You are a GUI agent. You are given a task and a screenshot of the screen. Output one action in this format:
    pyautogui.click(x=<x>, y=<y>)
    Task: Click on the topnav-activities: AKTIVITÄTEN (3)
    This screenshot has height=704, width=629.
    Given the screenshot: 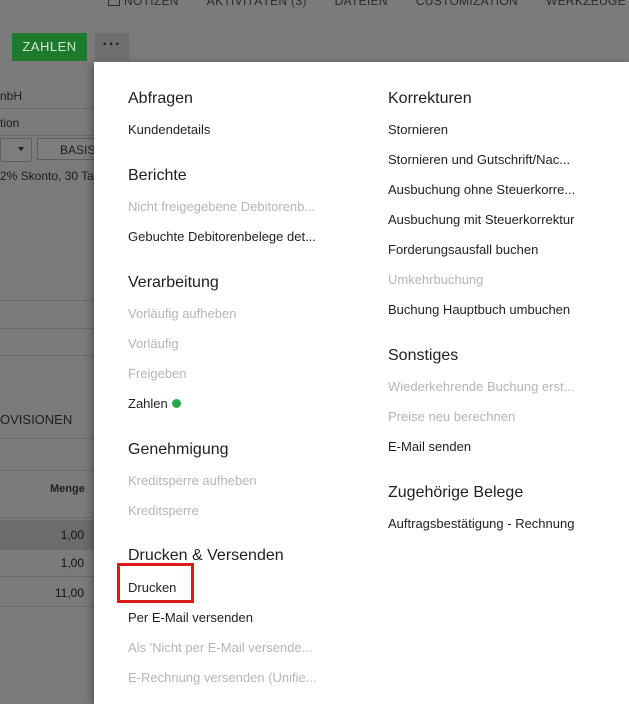 What is the action you would take?
    pyautogui.click(x=257, y=4)
    